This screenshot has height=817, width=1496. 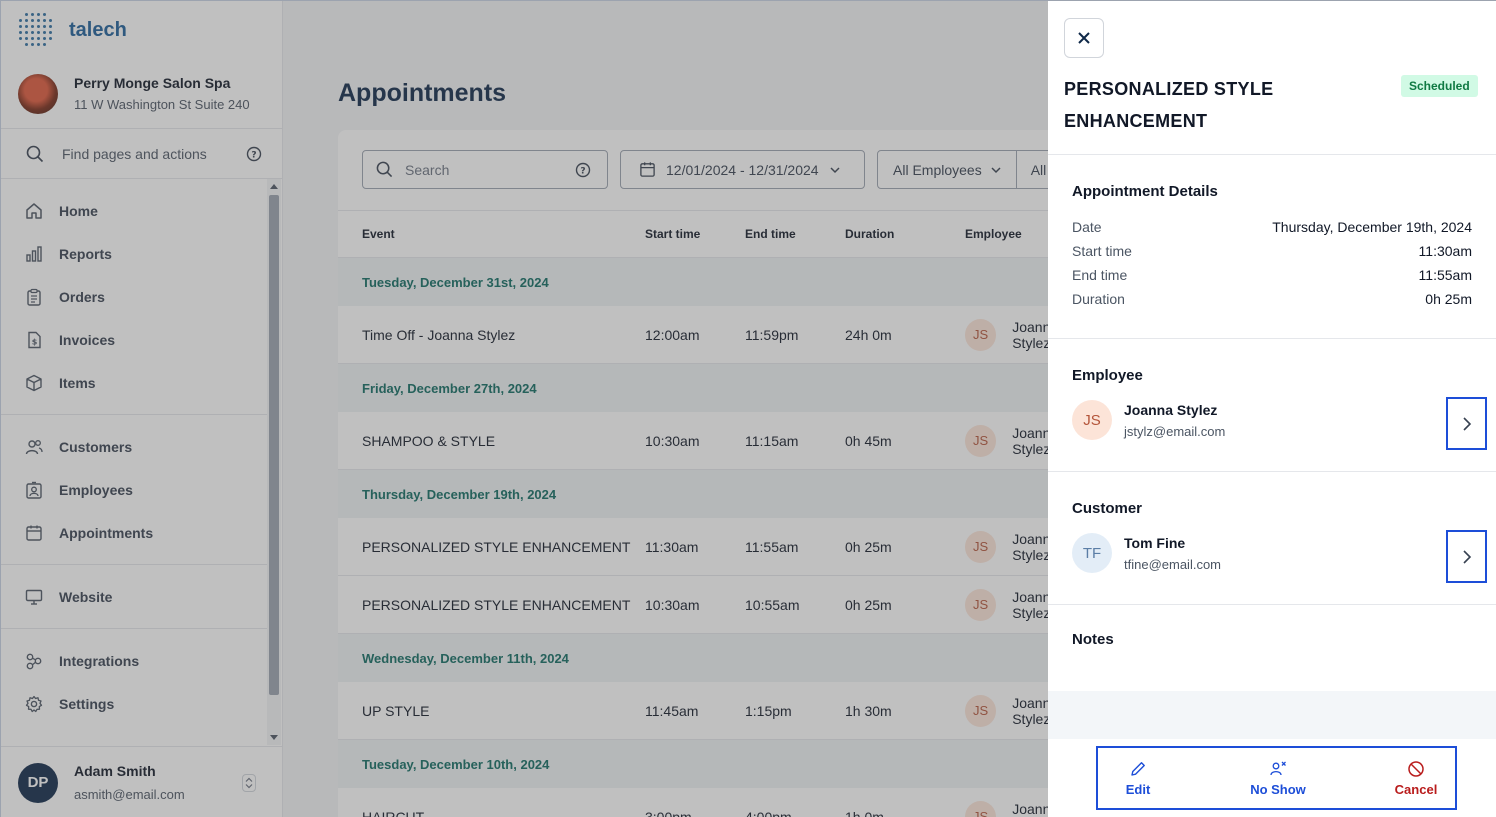 I want to click on detail-label: End time, so click(x=1100, y=275).